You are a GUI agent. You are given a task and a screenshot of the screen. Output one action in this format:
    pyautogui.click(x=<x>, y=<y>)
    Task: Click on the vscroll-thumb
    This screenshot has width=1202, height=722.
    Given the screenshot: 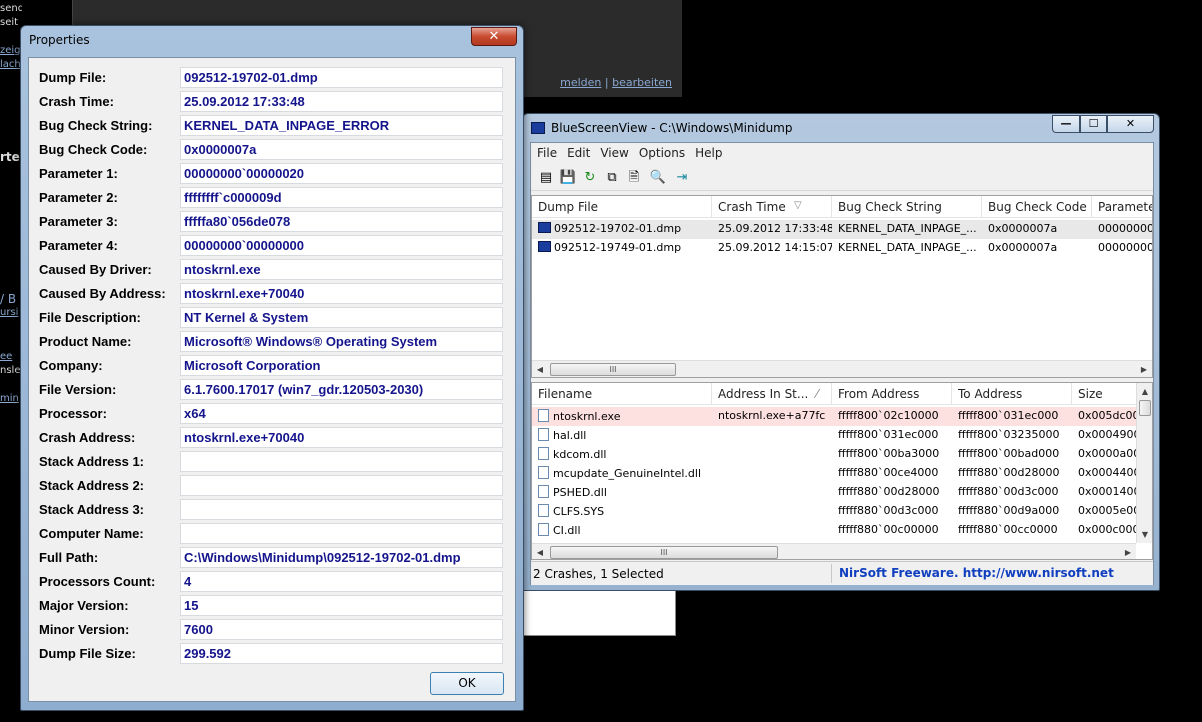 What is the action you would take?
    pyautogui.click(x=1145, y=408)
    